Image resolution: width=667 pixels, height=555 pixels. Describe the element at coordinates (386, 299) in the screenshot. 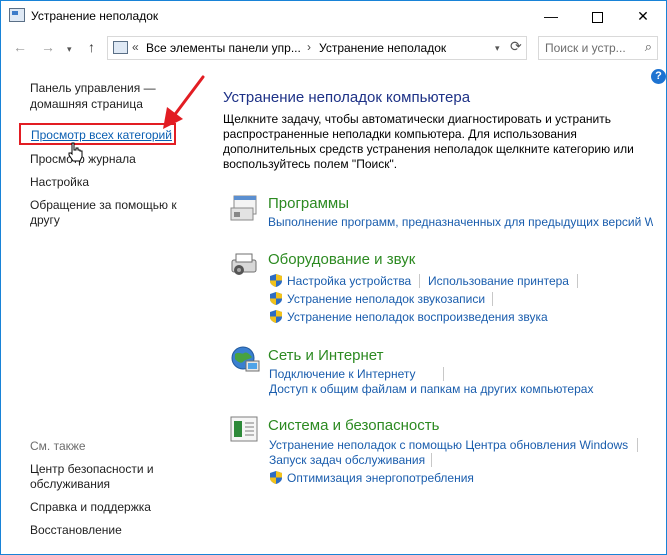

I see `hardware-link-recording: Устранение неполадок звукозаписи` at that location.